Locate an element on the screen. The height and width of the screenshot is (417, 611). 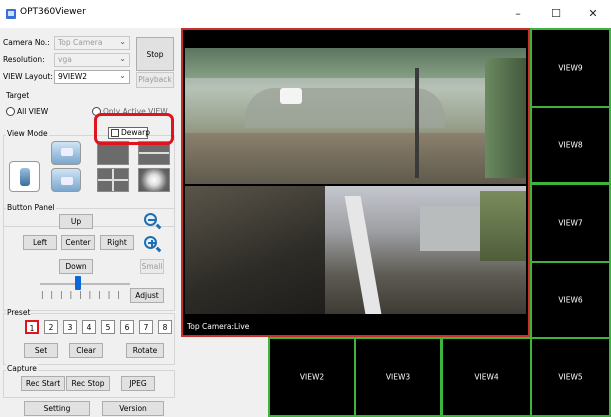
preset-7-button: 7 is located at coordinates (146, 327).